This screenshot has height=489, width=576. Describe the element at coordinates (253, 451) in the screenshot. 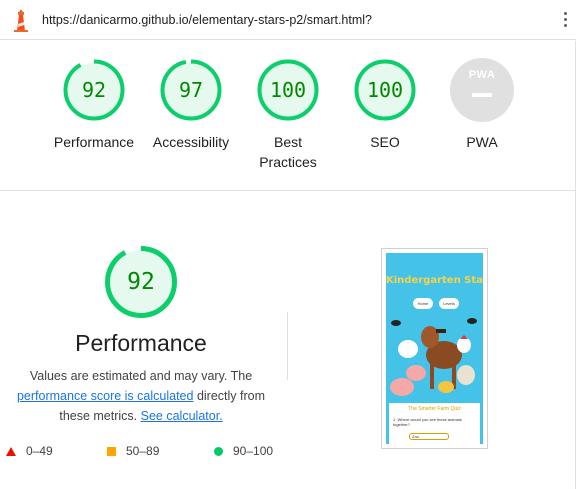

I see `legend-range: 90–100` at that location.